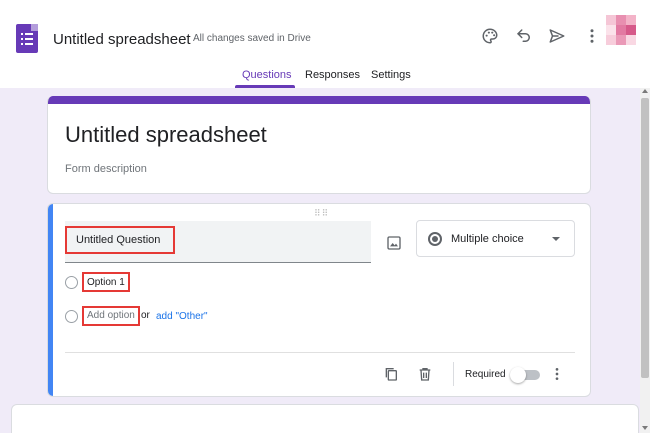 The height and width of the screenshot is (433, 650). Describe the element at coordinates (391, 75) in the screenshot. I see `tab-settings: Settings` at that location.